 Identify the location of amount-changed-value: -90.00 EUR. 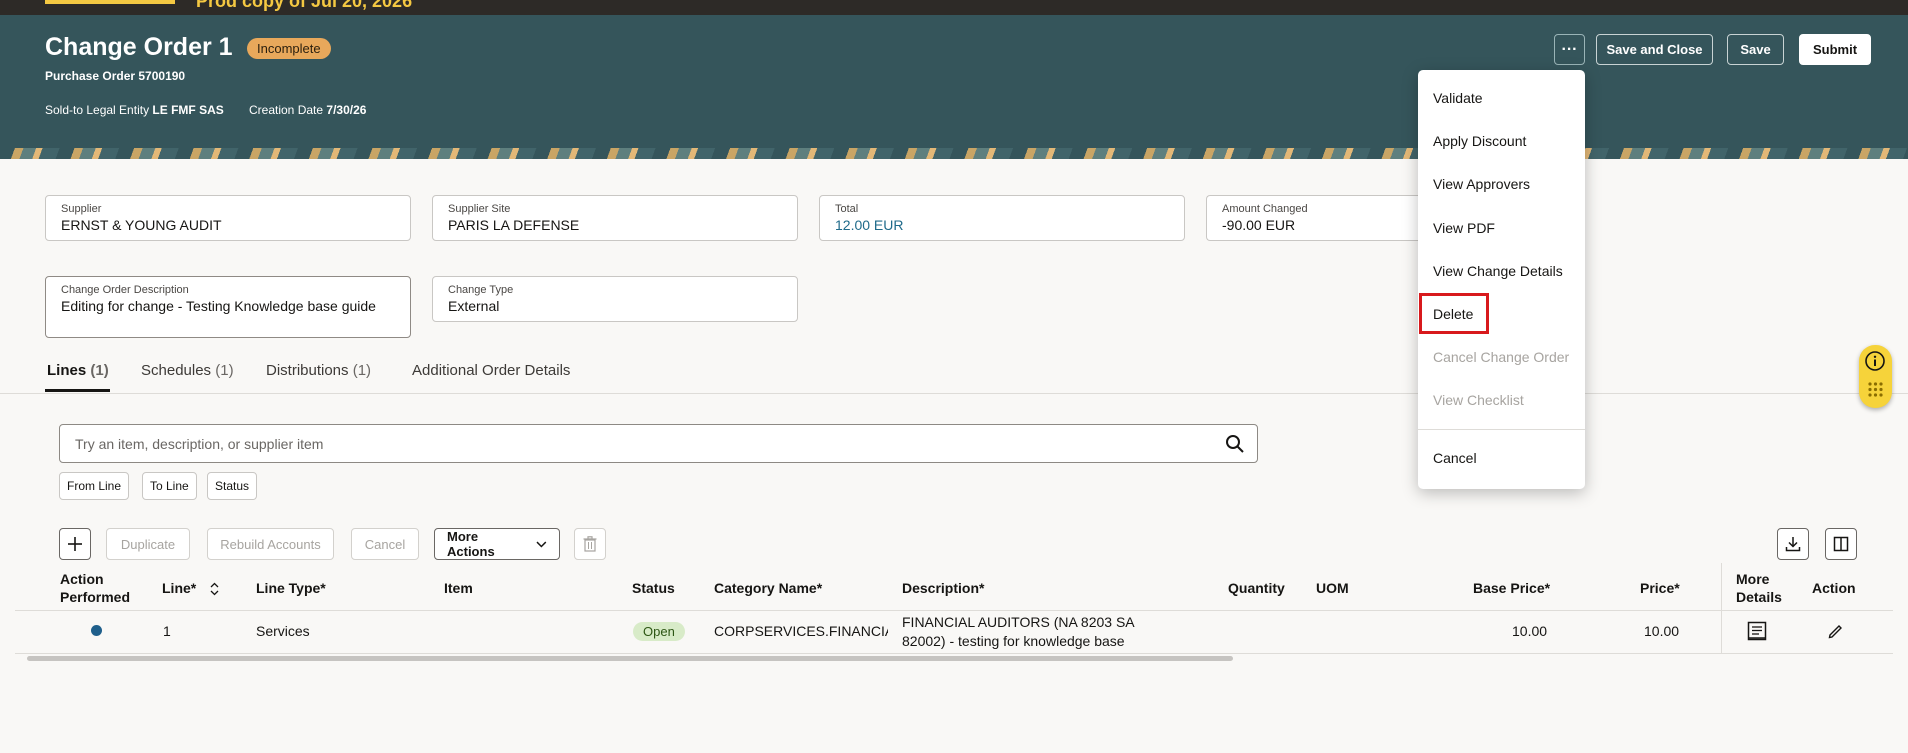
(1259, 225).